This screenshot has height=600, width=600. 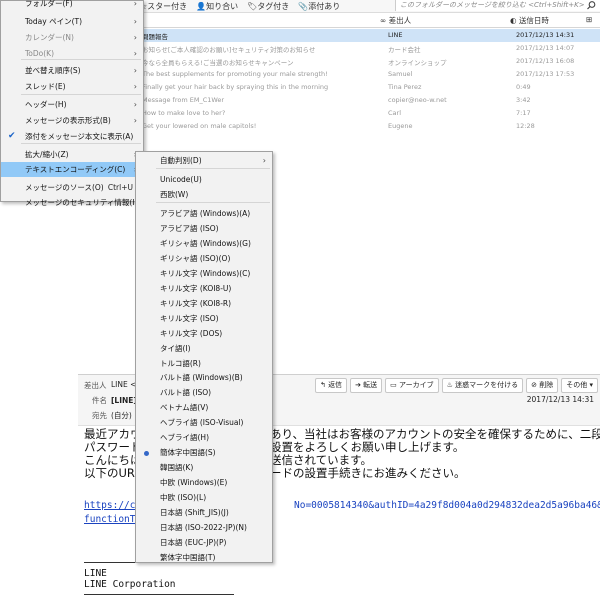 I want to click on thread-row: How to make love to her? Carl 7:17, so click(x=370, y=113).